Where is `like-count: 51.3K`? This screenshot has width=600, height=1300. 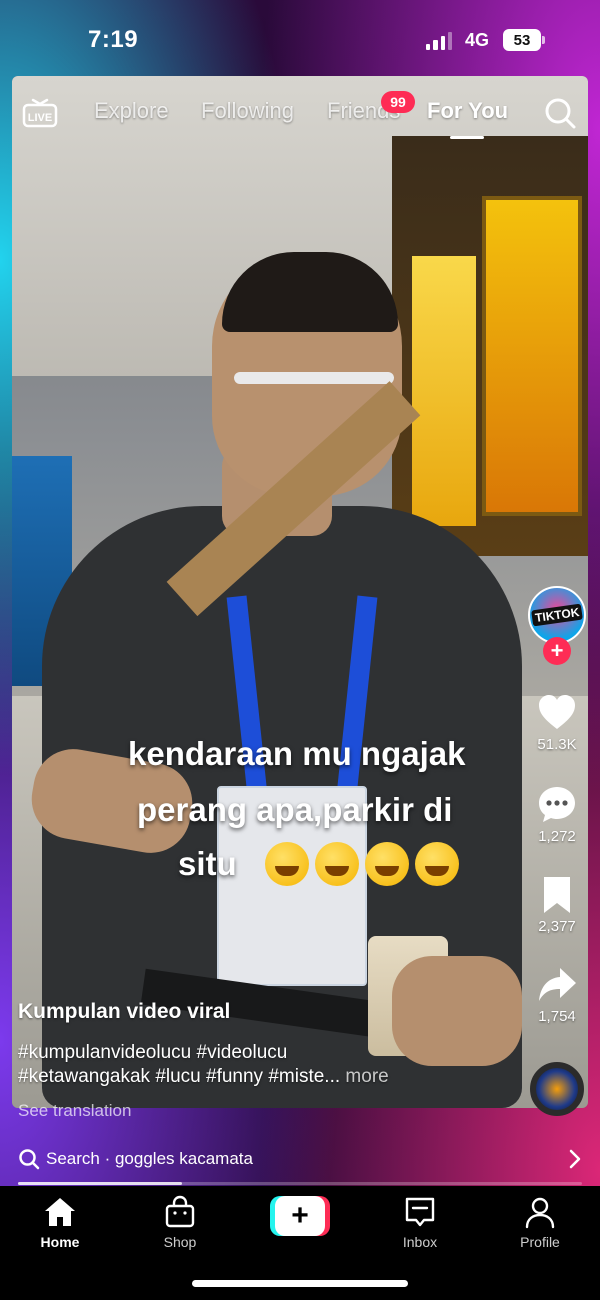 like-count: 51.3K is located at coordinates (557, 744).